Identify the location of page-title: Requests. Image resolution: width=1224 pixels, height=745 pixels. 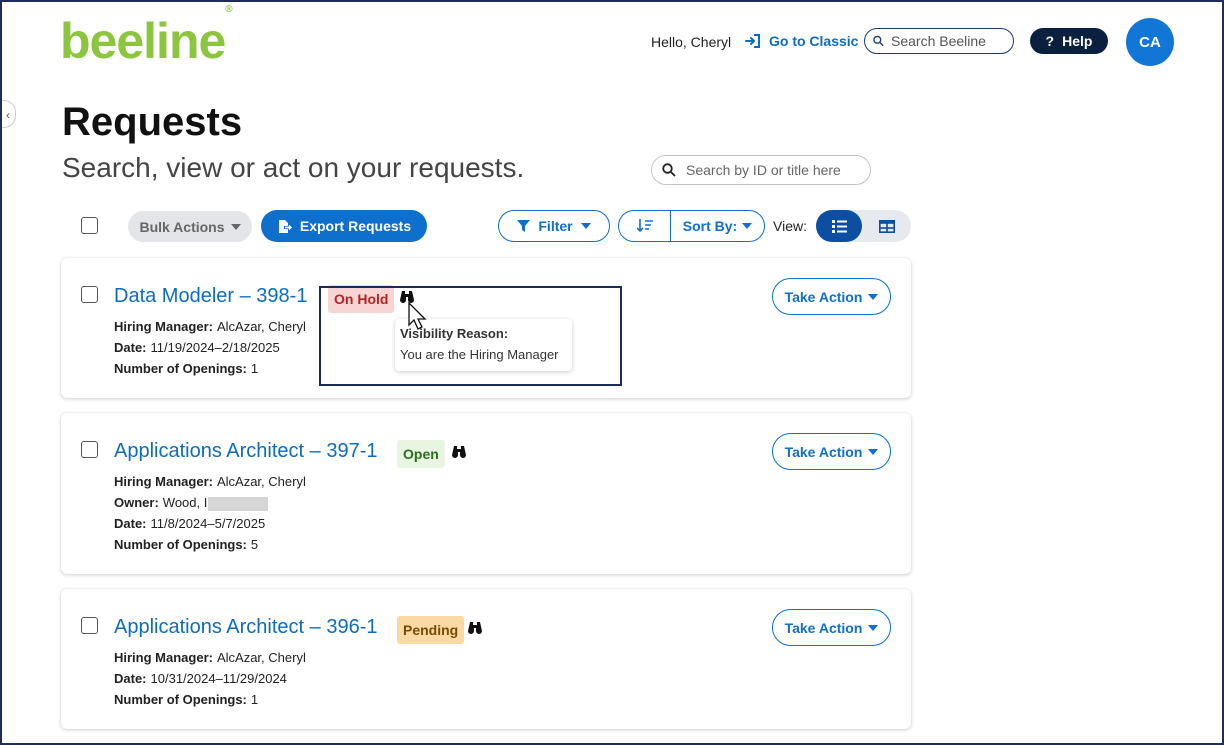
(152, 122).